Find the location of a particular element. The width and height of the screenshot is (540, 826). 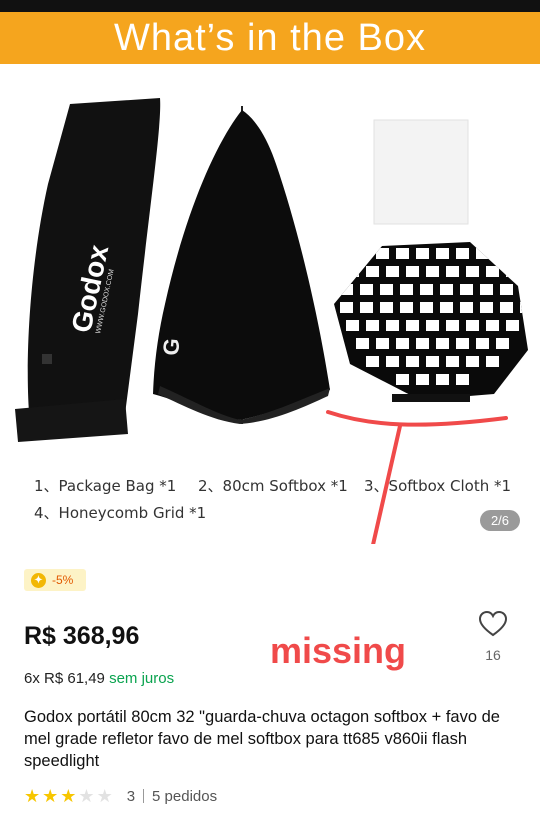

rating-row: ★ ★ ★ ★ ★ 3 5 pedidos is located at coordinates (120, 796).